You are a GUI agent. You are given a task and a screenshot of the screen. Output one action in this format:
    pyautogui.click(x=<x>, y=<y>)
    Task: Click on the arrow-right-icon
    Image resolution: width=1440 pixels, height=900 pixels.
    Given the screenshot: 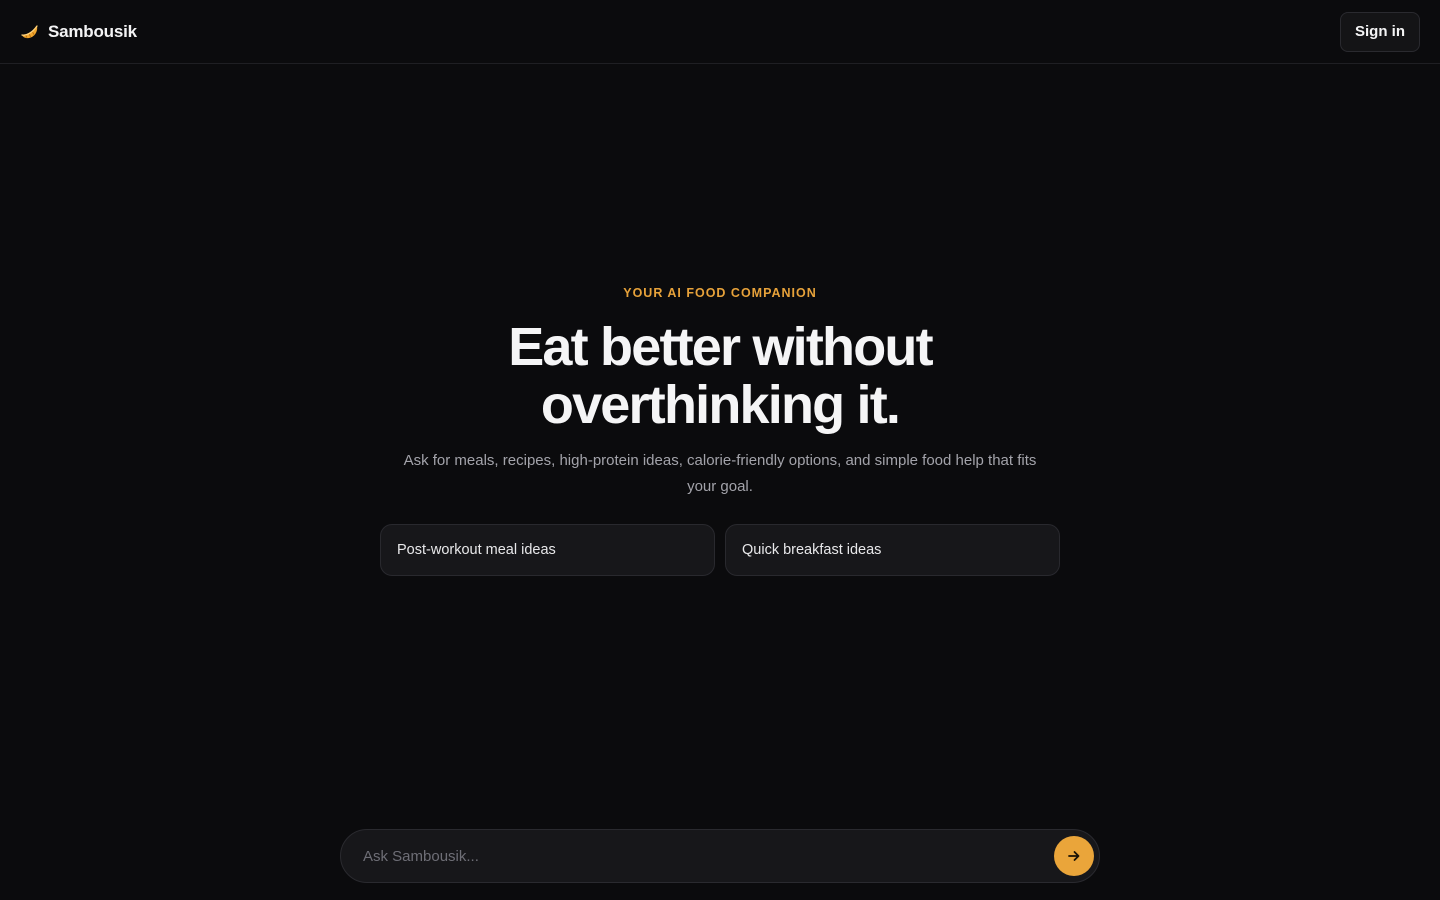 What is the action you would take?
    pyautogui.click(x=1074, y=856)
    